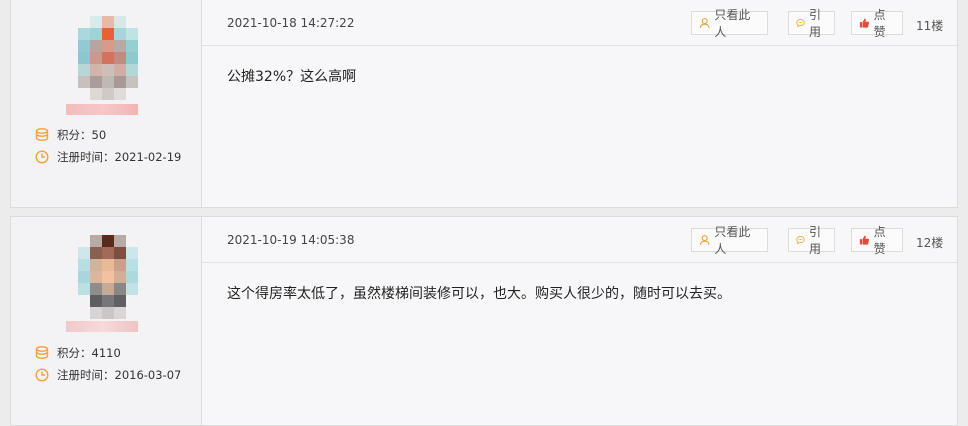  I want to click on points-value: 4110, so click(106, 353).